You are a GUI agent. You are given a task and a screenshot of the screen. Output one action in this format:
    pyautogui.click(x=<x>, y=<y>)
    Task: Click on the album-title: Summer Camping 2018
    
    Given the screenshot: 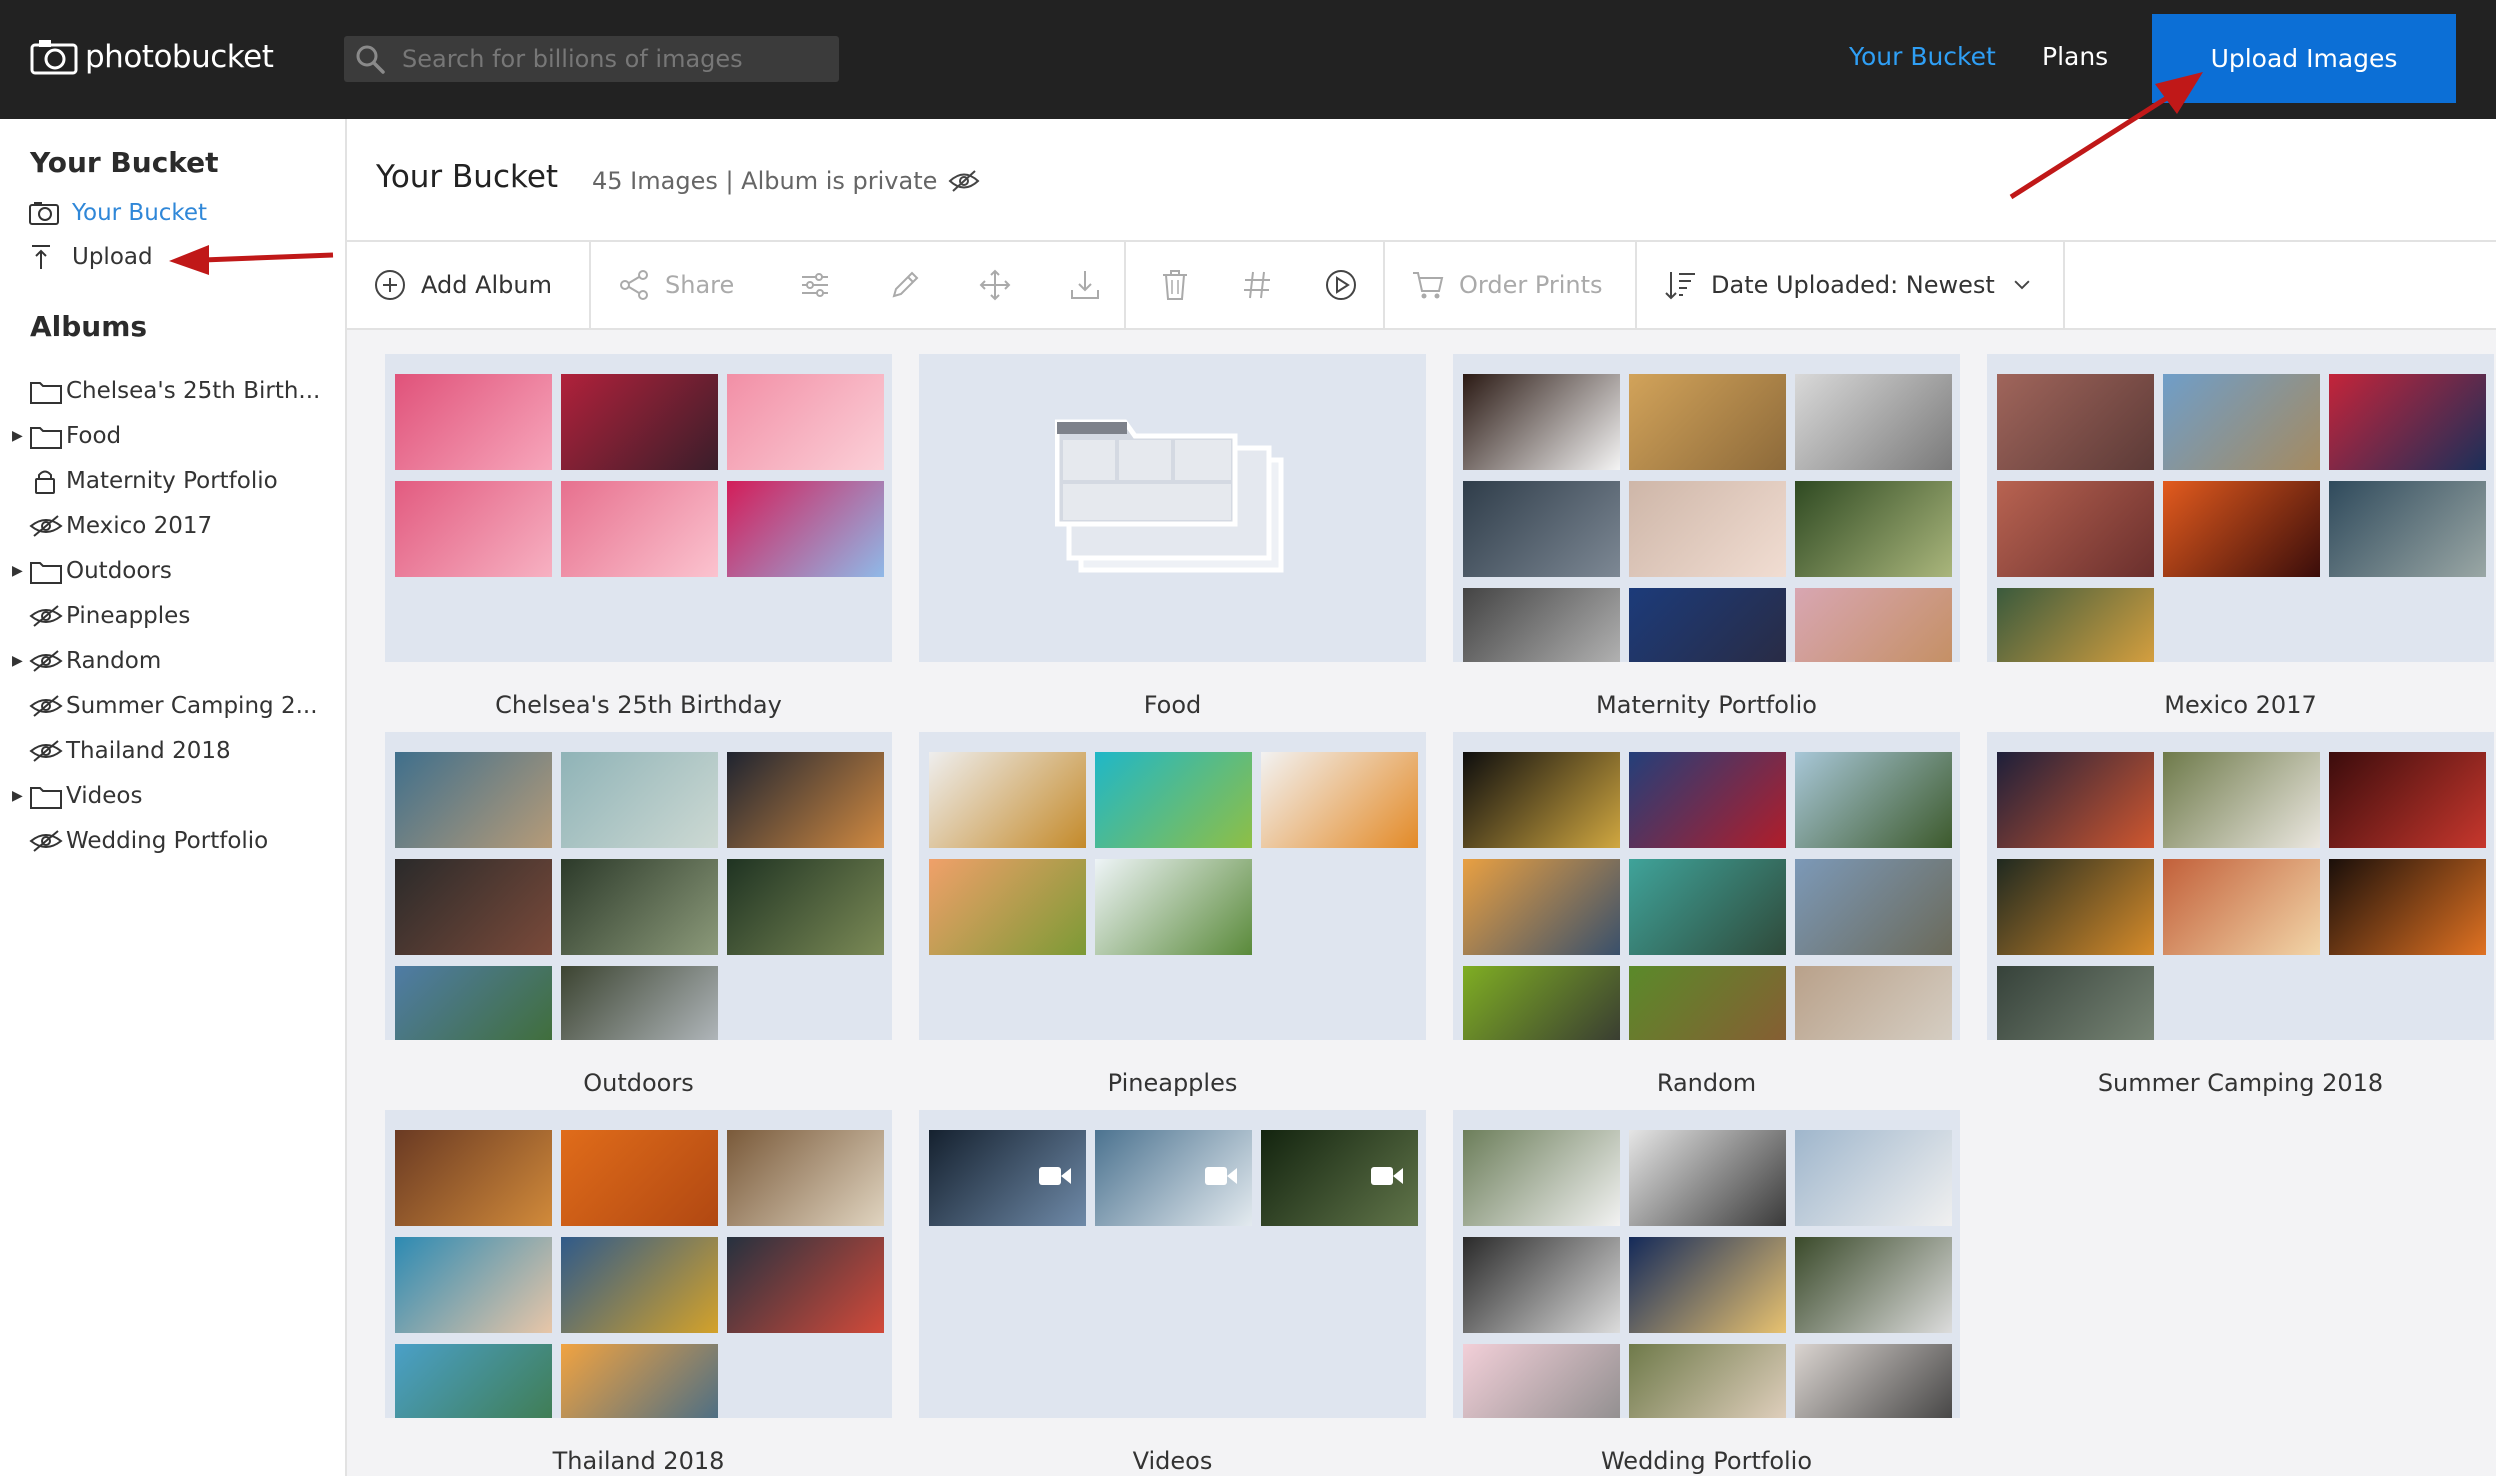 What is the action you would take?
    pyautogui.click(x=2240, y=1083)
    